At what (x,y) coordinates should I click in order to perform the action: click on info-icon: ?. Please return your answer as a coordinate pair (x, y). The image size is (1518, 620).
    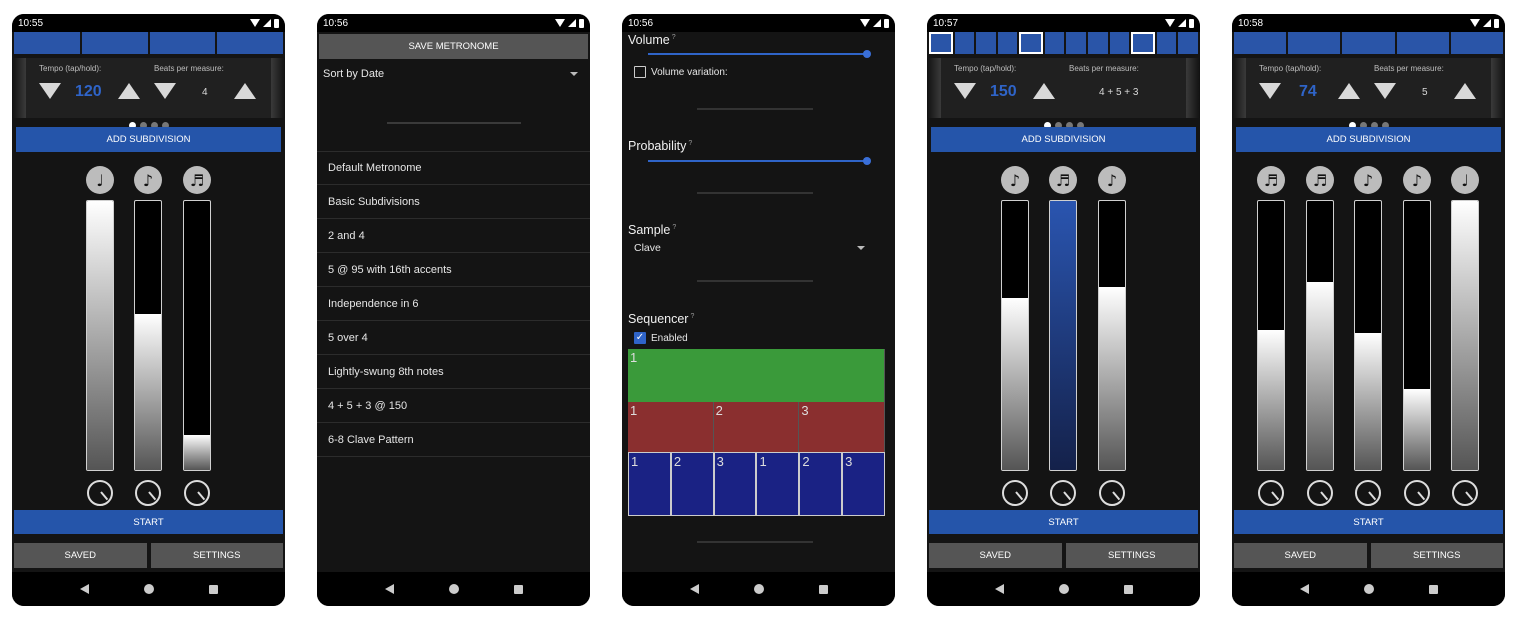
    Looking at the image, I should click on (674, 37).